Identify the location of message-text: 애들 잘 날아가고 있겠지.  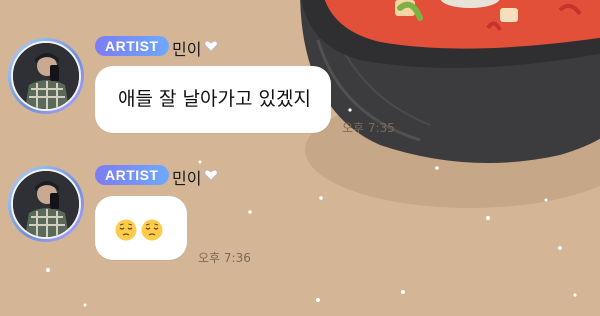
(214, 99).